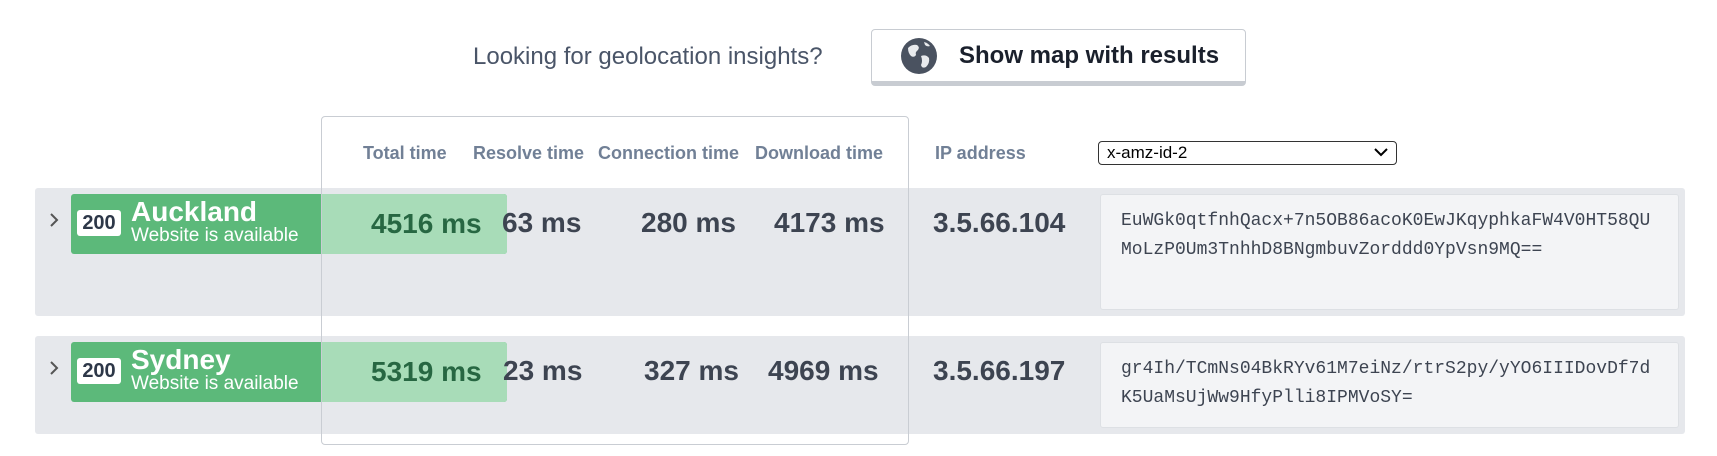 This screenshot has width=1717, height=456. Describe the element at coordinates (1247, 153) in the screenshot. I see `response-header-select: x-amz-id-2` at that location.